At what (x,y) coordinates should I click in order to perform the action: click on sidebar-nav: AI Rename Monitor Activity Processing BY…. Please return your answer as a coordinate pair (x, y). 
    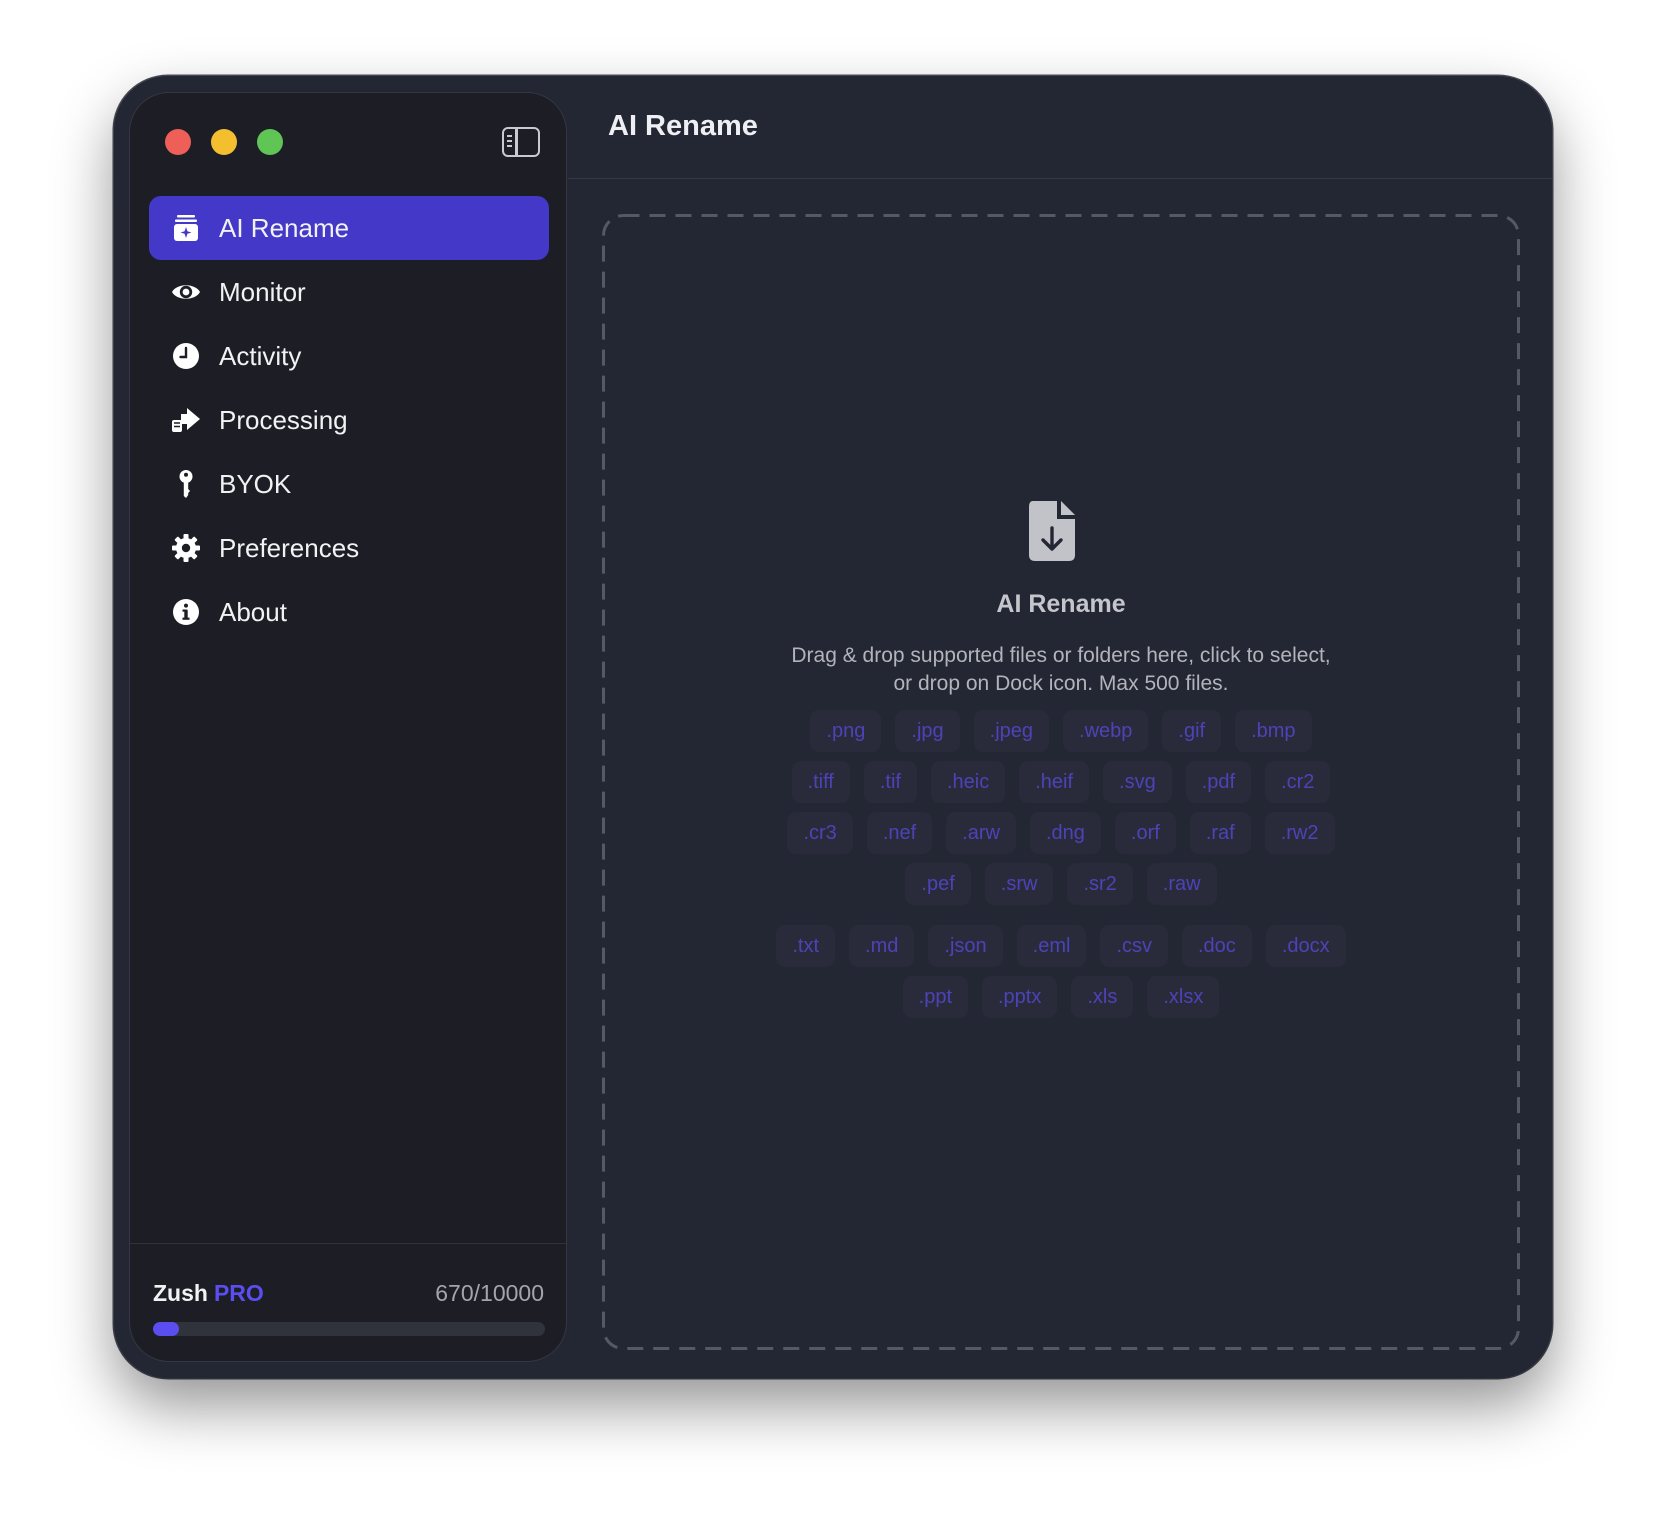
    Looking at the image, I should click on (349, 420).